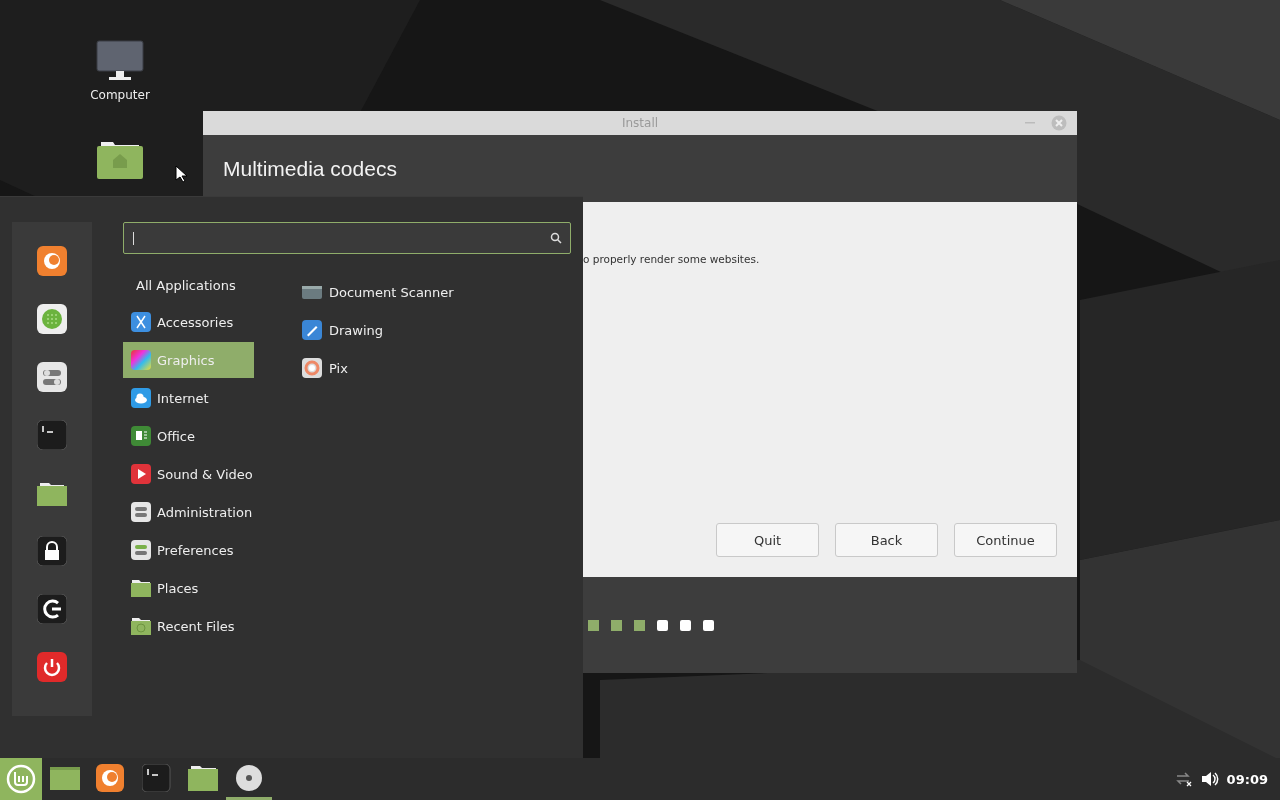  I want to click on category-item: Places, so click(188, 588).